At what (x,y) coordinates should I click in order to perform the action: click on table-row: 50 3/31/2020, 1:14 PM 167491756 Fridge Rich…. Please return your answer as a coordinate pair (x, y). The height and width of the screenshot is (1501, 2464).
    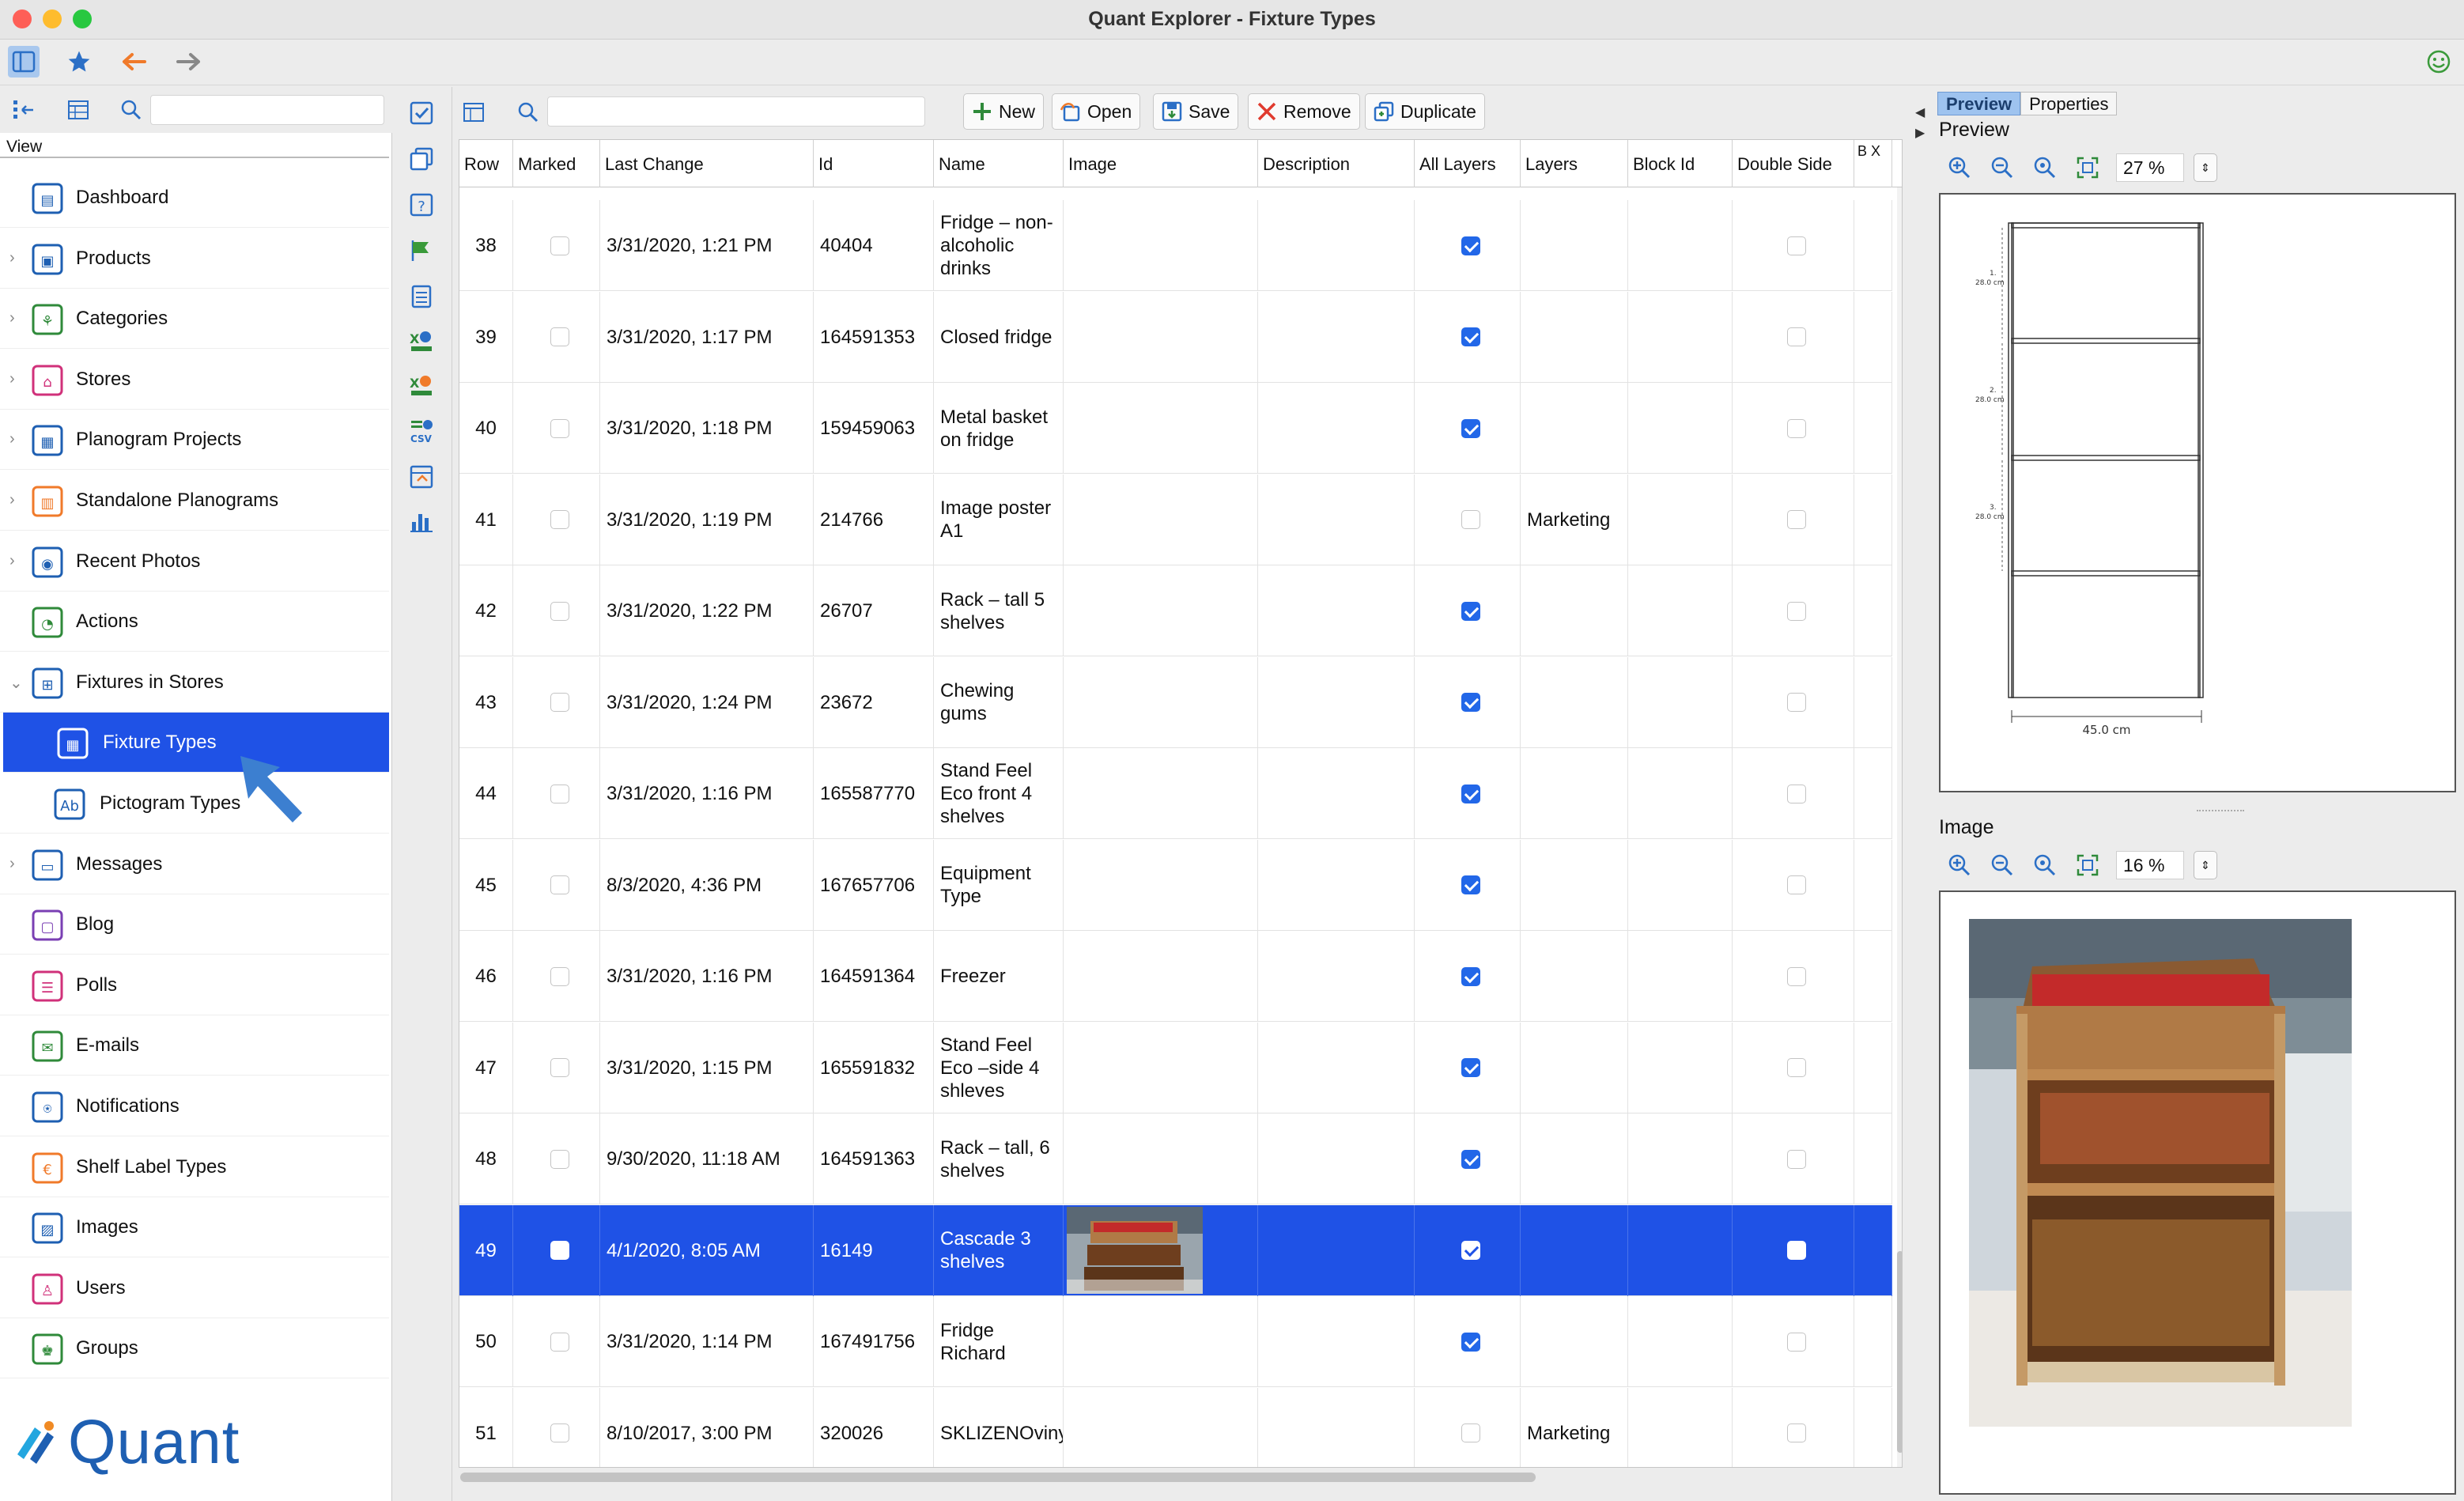
    Looking at the image, I should click on (1175, 1341).